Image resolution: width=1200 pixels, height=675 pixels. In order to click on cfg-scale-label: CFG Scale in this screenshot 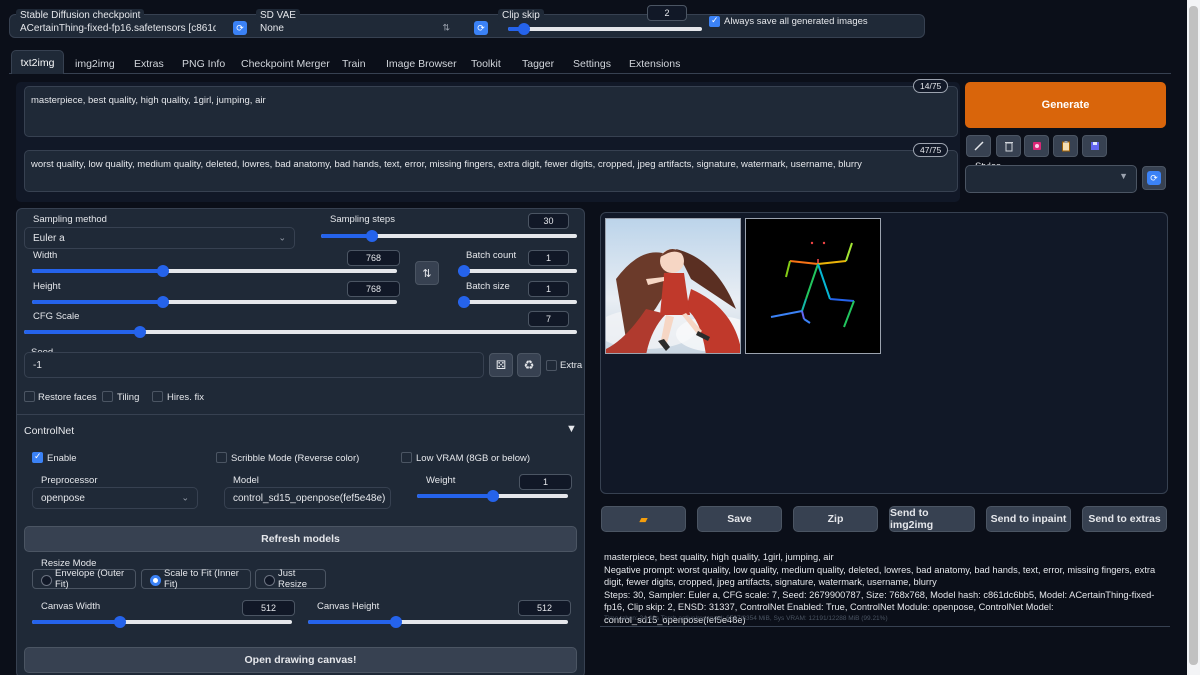, I will do `click(56, 316)`.